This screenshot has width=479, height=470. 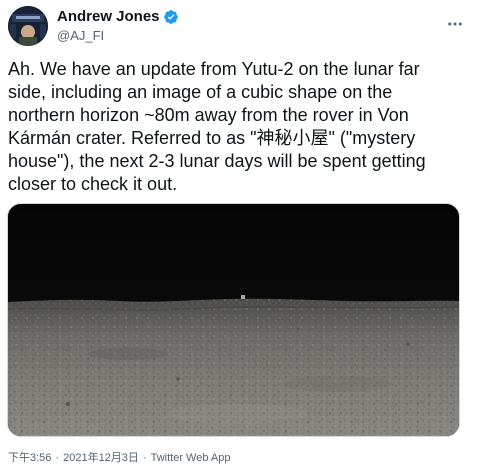 What do you see at coordinates (108, 17) in the screenshot?
I see `display-name: Andrew Jones` at bounding box center [108, 17].